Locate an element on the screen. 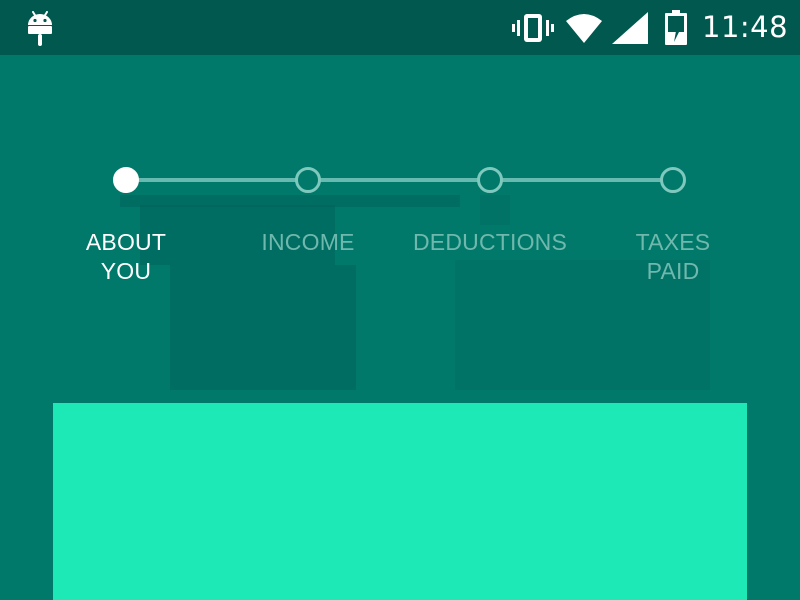  stepper-track is located at coordinates (400, 180).